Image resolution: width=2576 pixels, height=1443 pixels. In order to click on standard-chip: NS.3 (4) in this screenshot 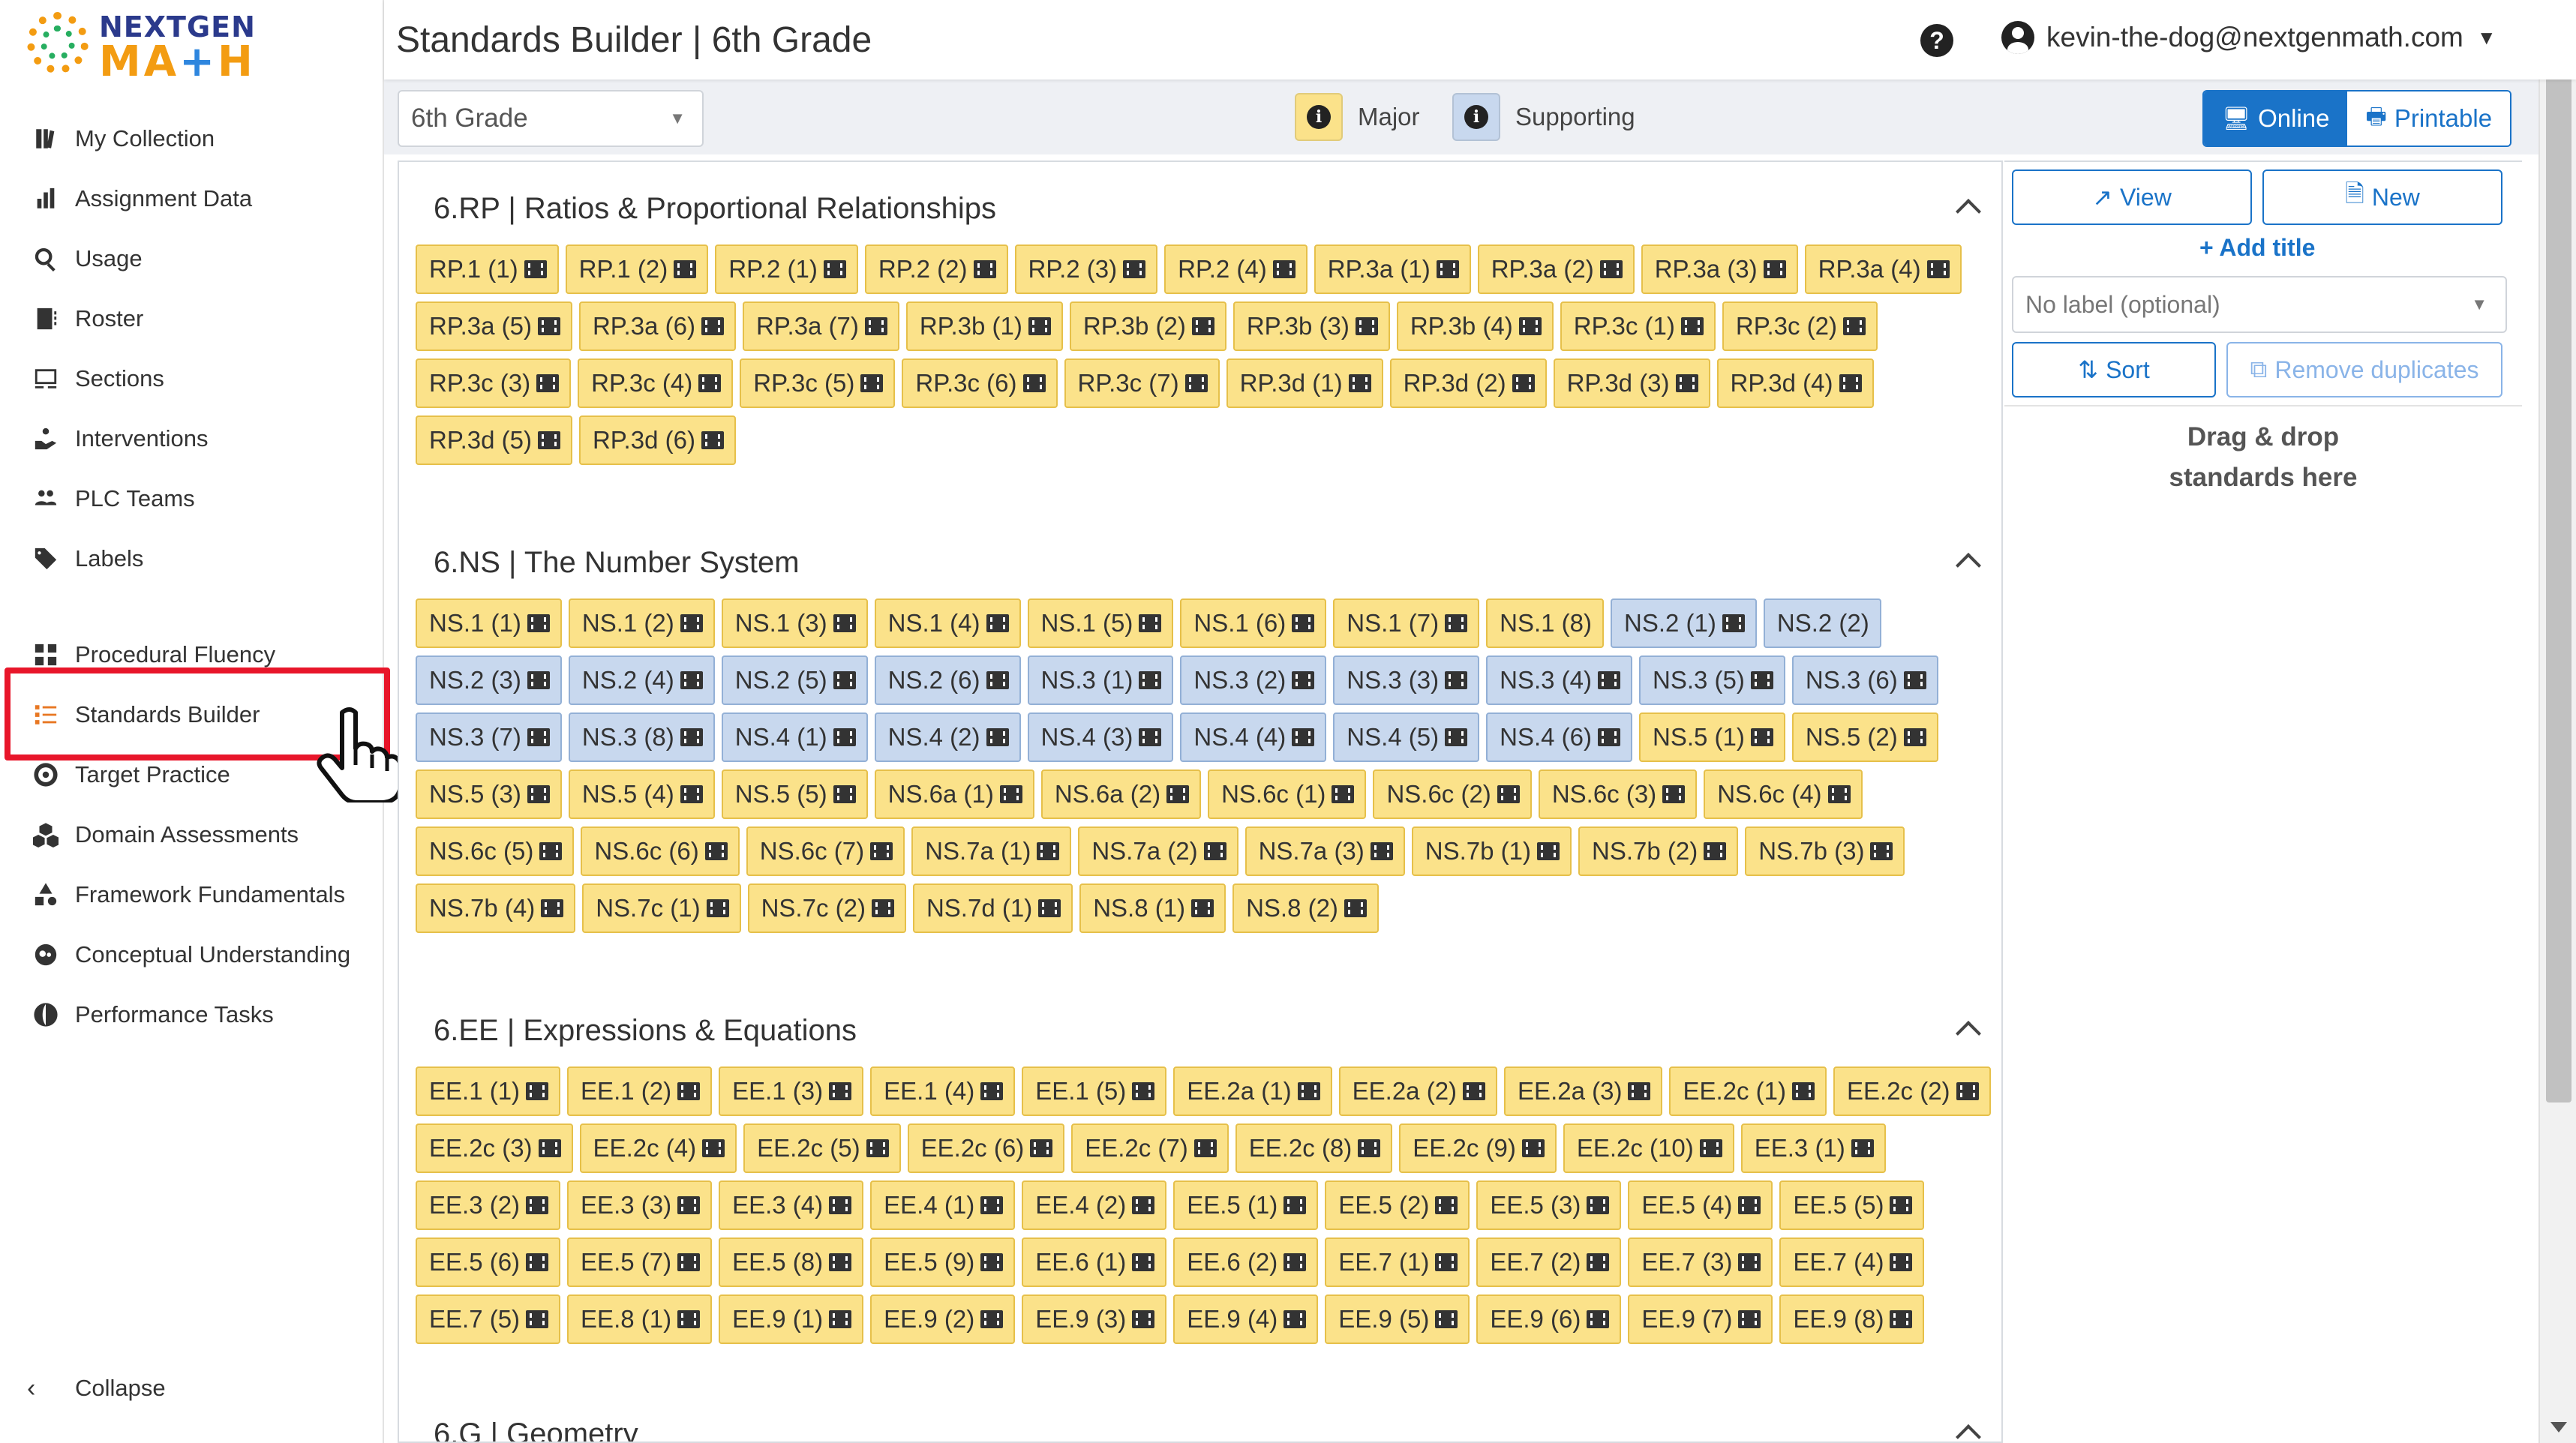, I will do `click(1559, 680)`.